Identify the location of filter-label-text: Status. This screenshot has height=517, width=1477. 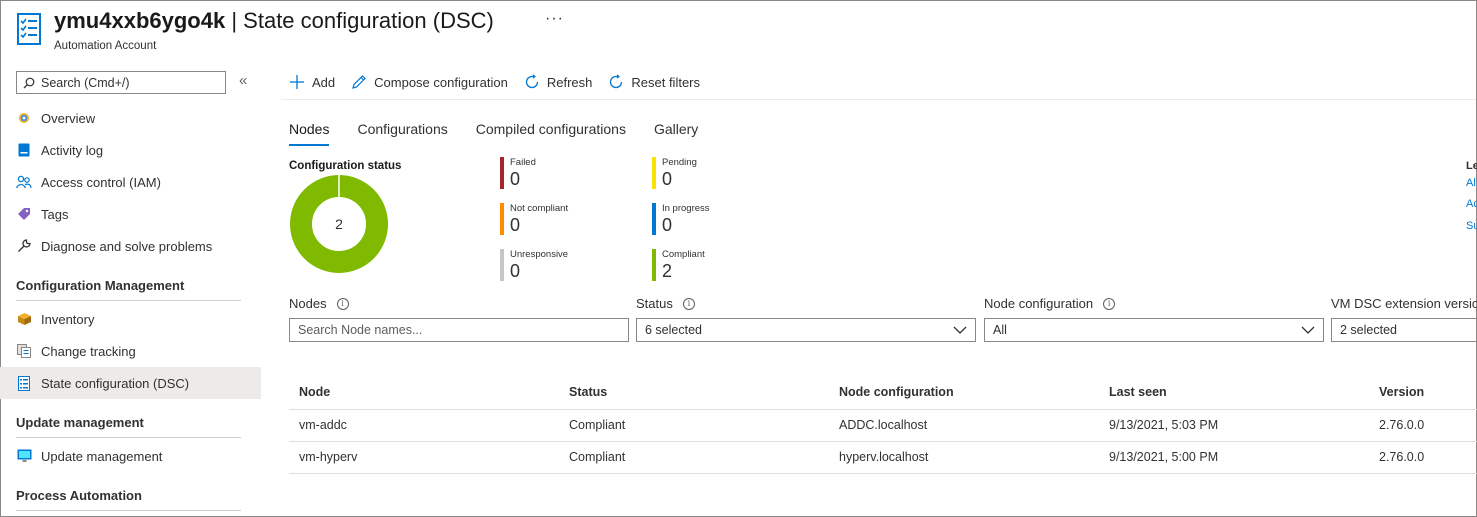
(654, 303).